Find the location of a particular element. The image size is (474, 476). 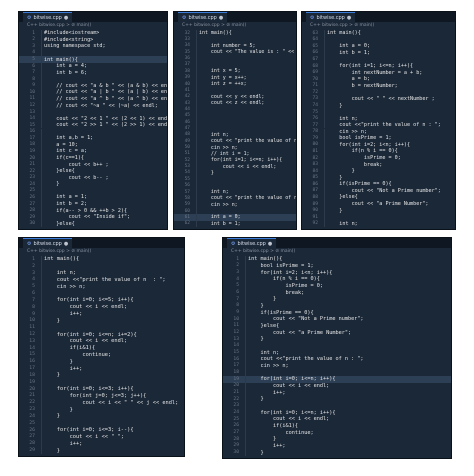

code-line: 28 i++; is located at coordinates (101, 443).